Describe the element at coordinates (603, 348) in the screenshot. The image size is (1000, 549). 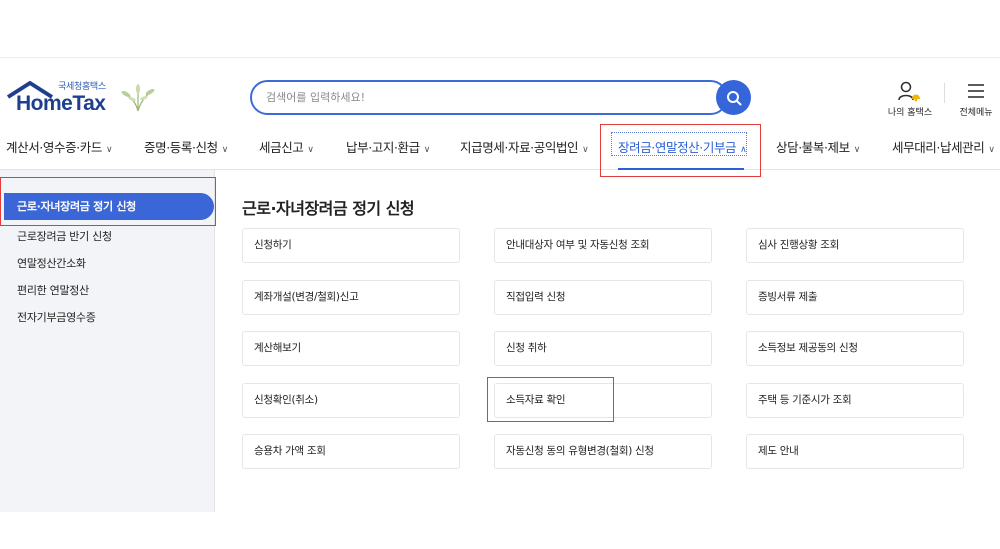
I see `card-withdraw-application: 신청 취하` at that location.